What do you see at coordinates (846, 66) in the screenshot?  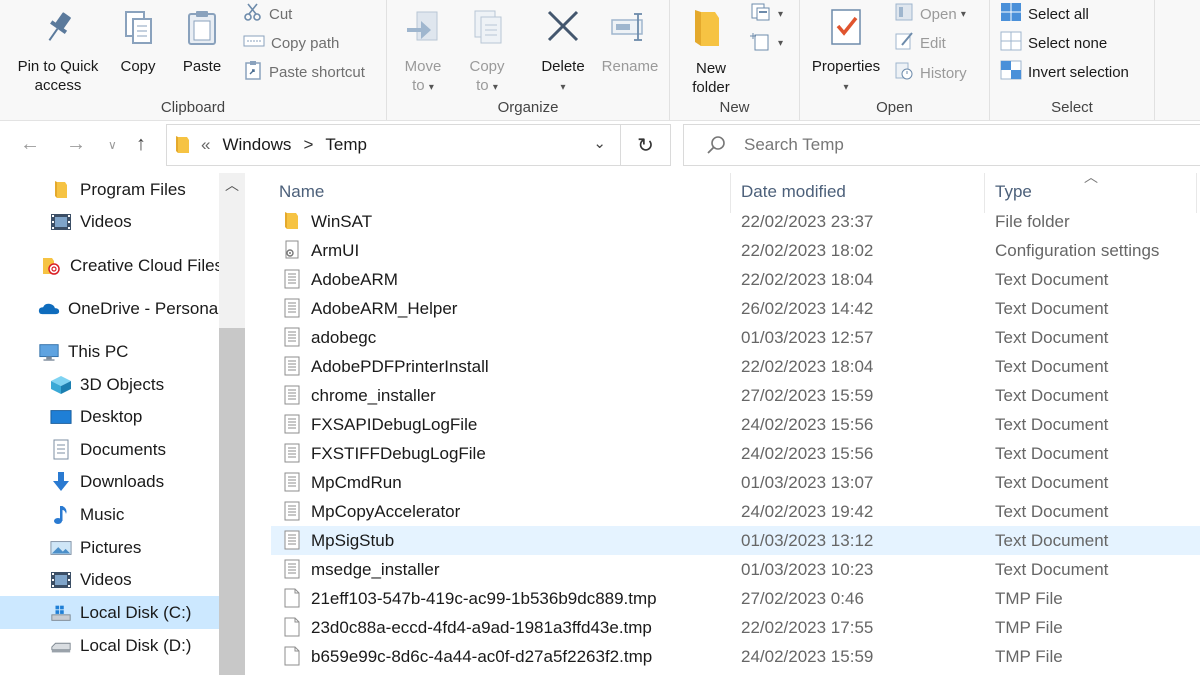 I see `properties-label: Properties` at bounding box center [846, 66].